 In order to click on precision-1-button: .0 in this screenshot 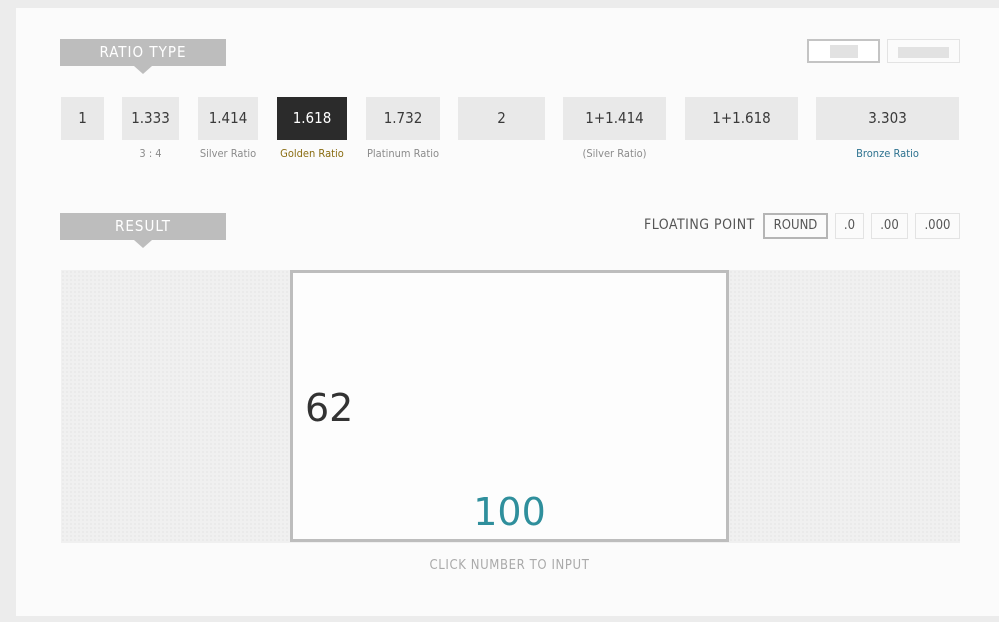, I will do `click(849, 226)`.